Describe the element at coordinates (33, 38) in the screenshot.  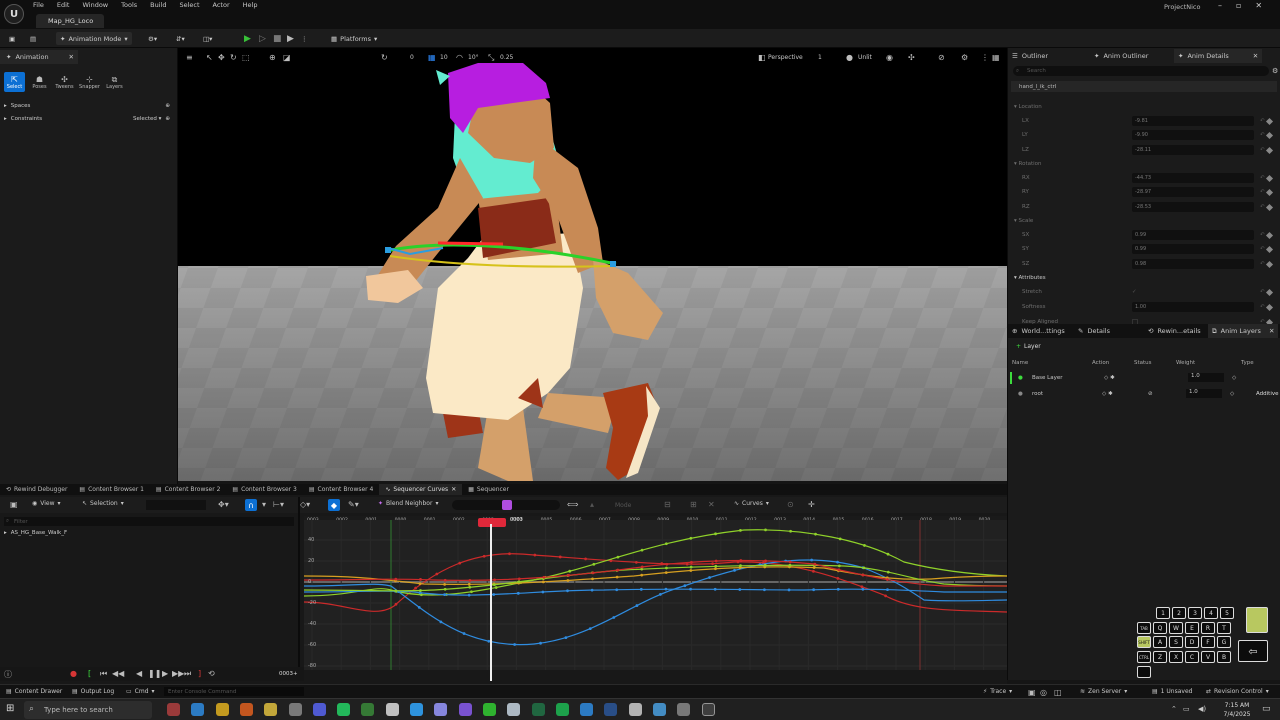
I see `content-icon: ▤` at that location.